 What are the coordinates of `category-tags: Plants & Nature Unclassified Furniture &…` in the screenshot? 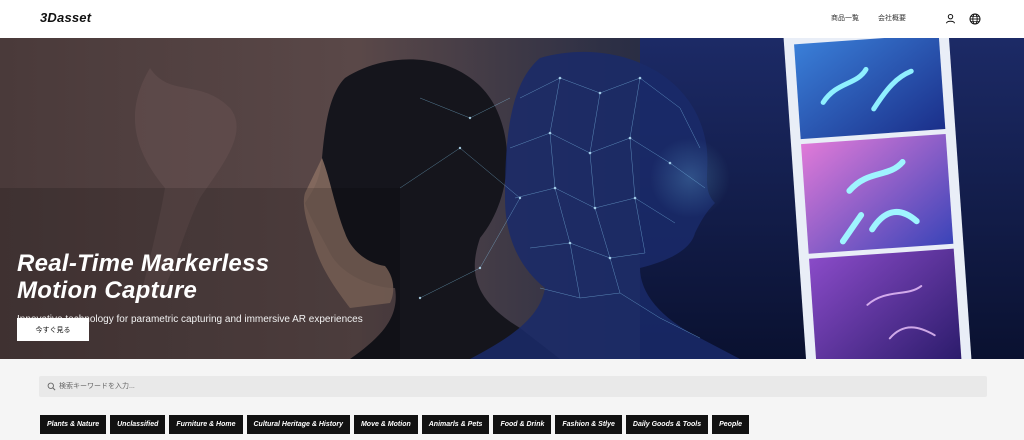 It's located at (395, 424).